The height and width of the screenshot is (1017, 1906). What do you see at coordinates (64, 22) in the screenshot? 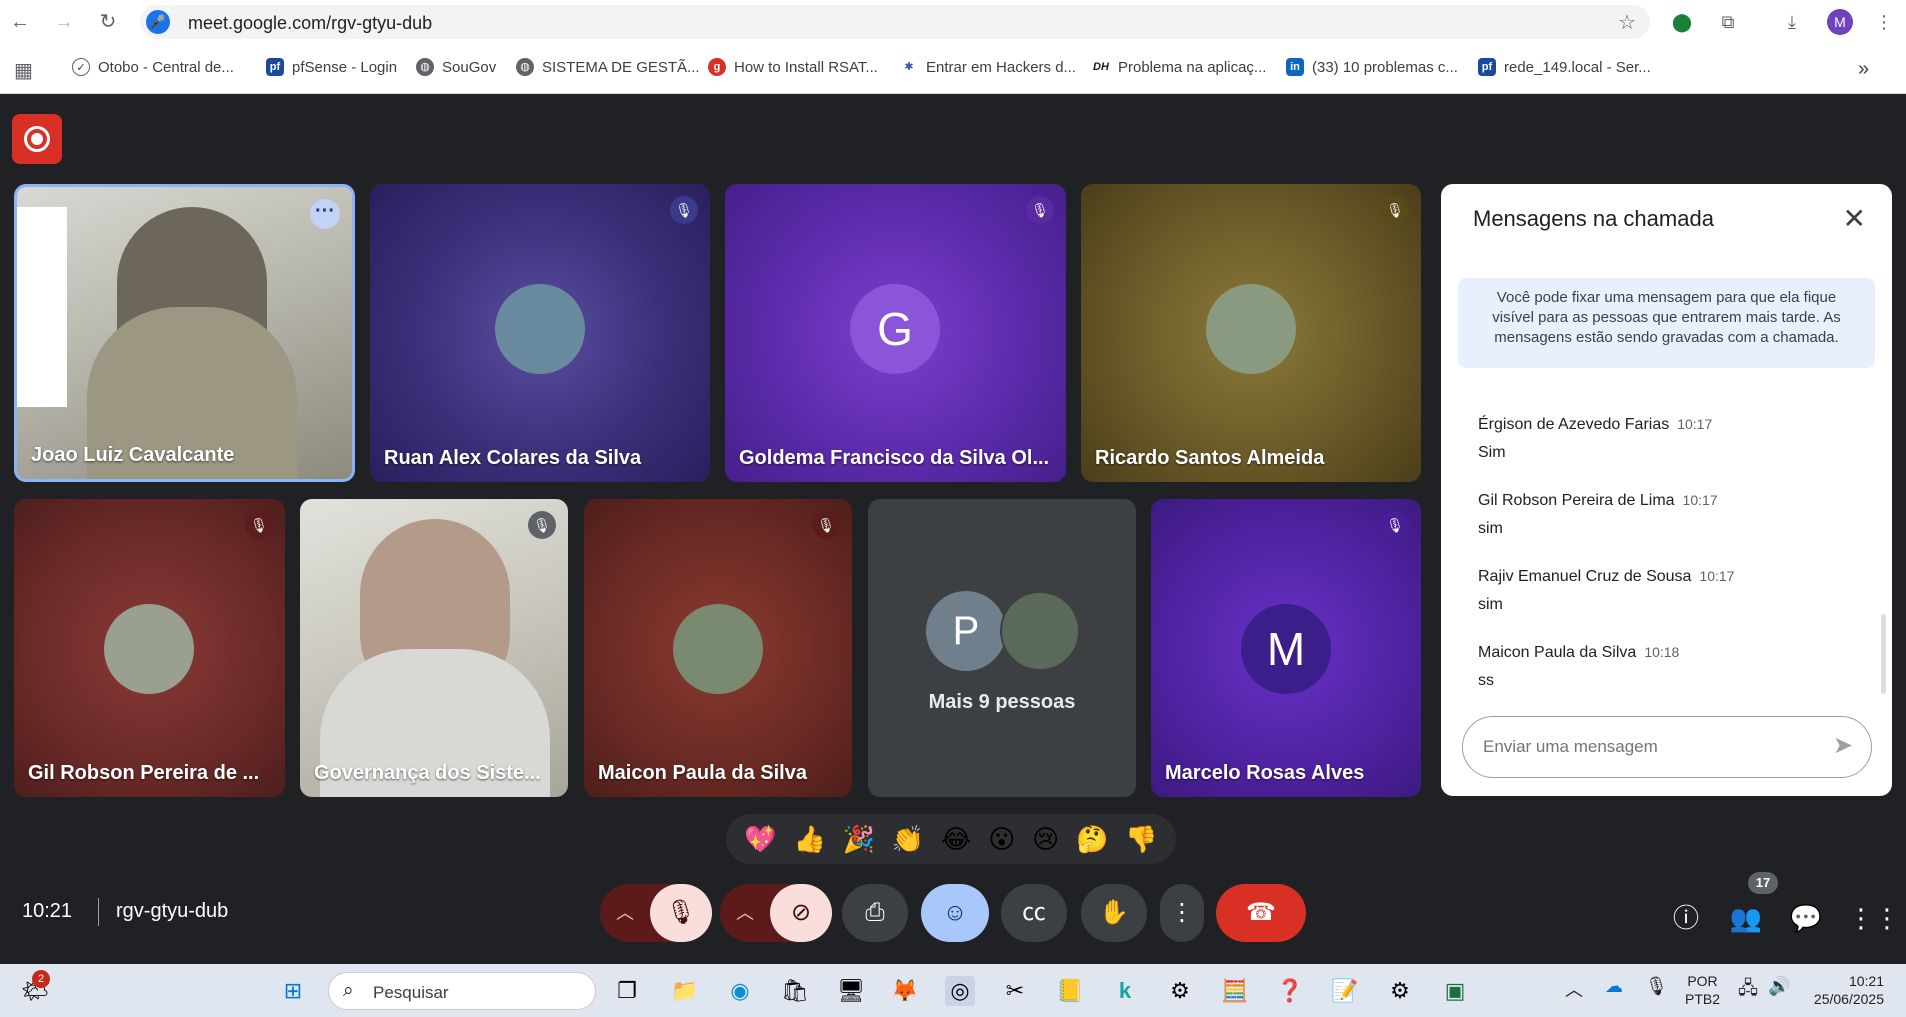
I see `forward-icon: →` at bounding box center [64, 22].